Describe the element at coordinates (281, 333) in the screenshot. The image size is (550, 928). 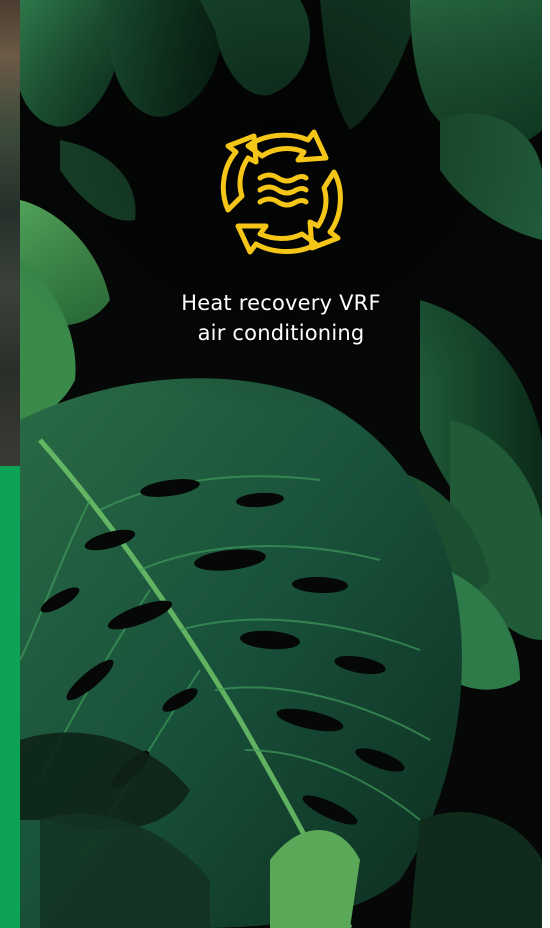
I see `feature-title-line2: air conditioning` at that location.